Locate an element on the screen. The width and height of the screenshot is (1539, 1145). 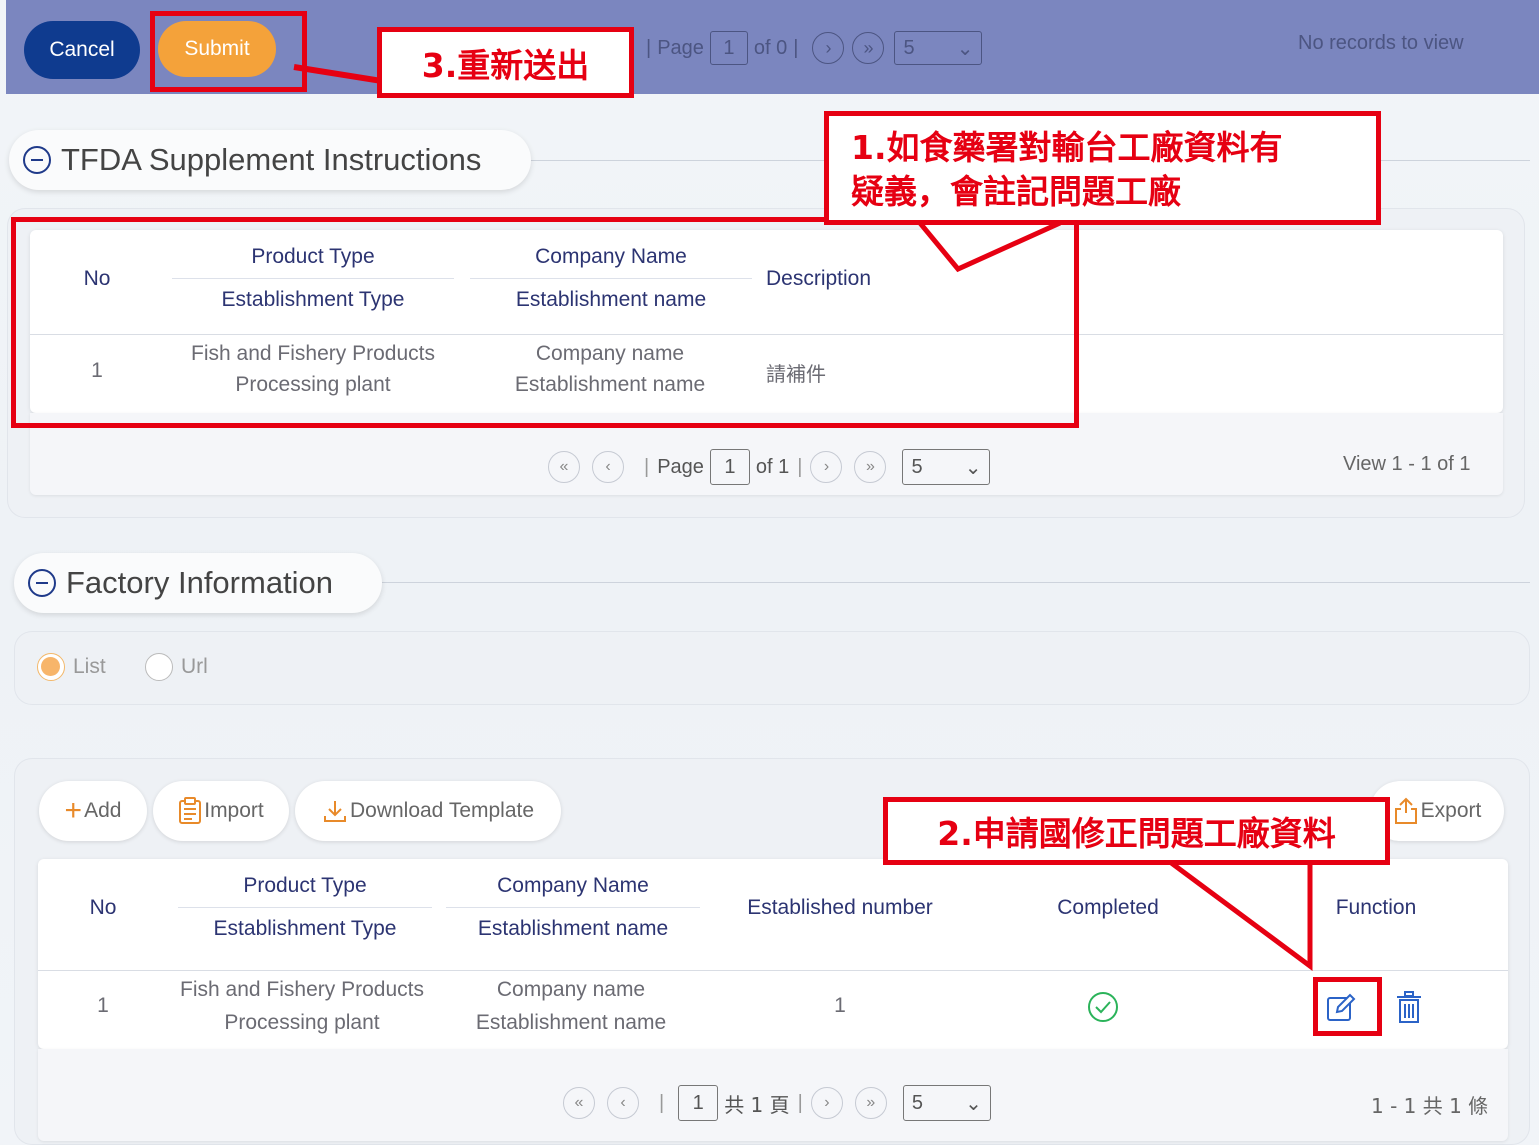
export-label: Export is located at coordinates (1451, 810).